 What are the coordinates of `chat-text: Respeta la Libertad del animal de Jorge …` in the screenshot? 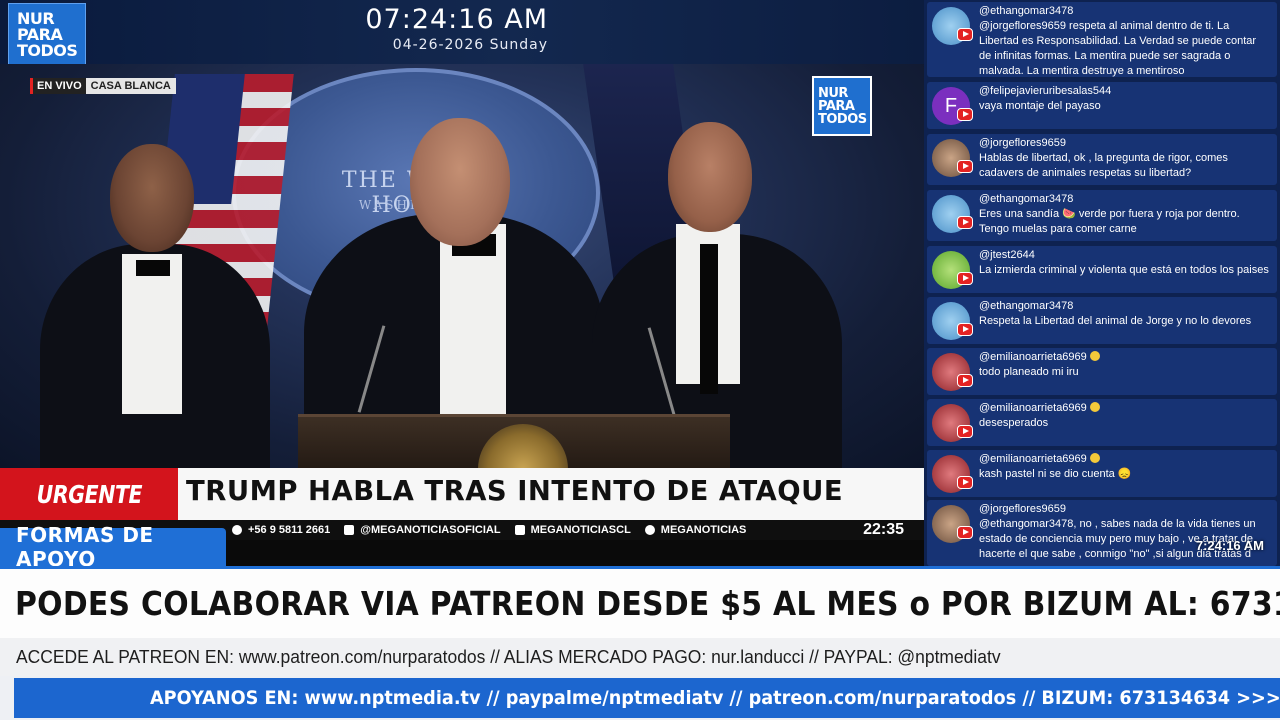 It's located at (1115, 321).